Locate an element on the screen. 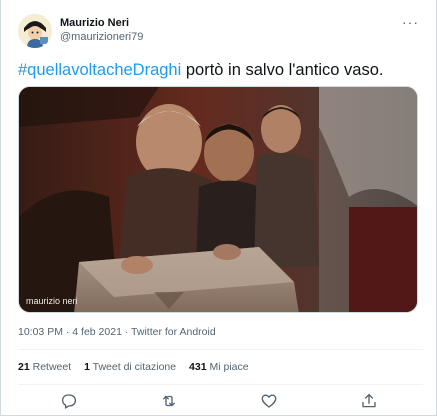 This screenshot has height=416, width=437. retweets-stat: 21 Retweet is located at coordinates (44, 367).